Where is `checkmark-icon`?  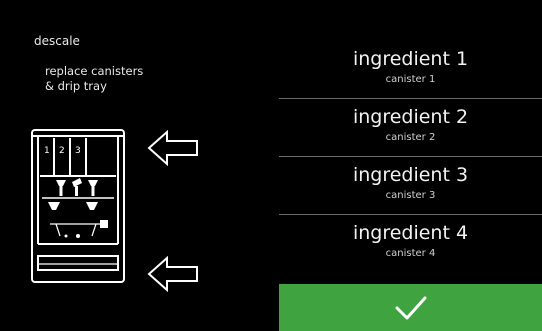
checkmark-icon is located at coordinates (410, 307).